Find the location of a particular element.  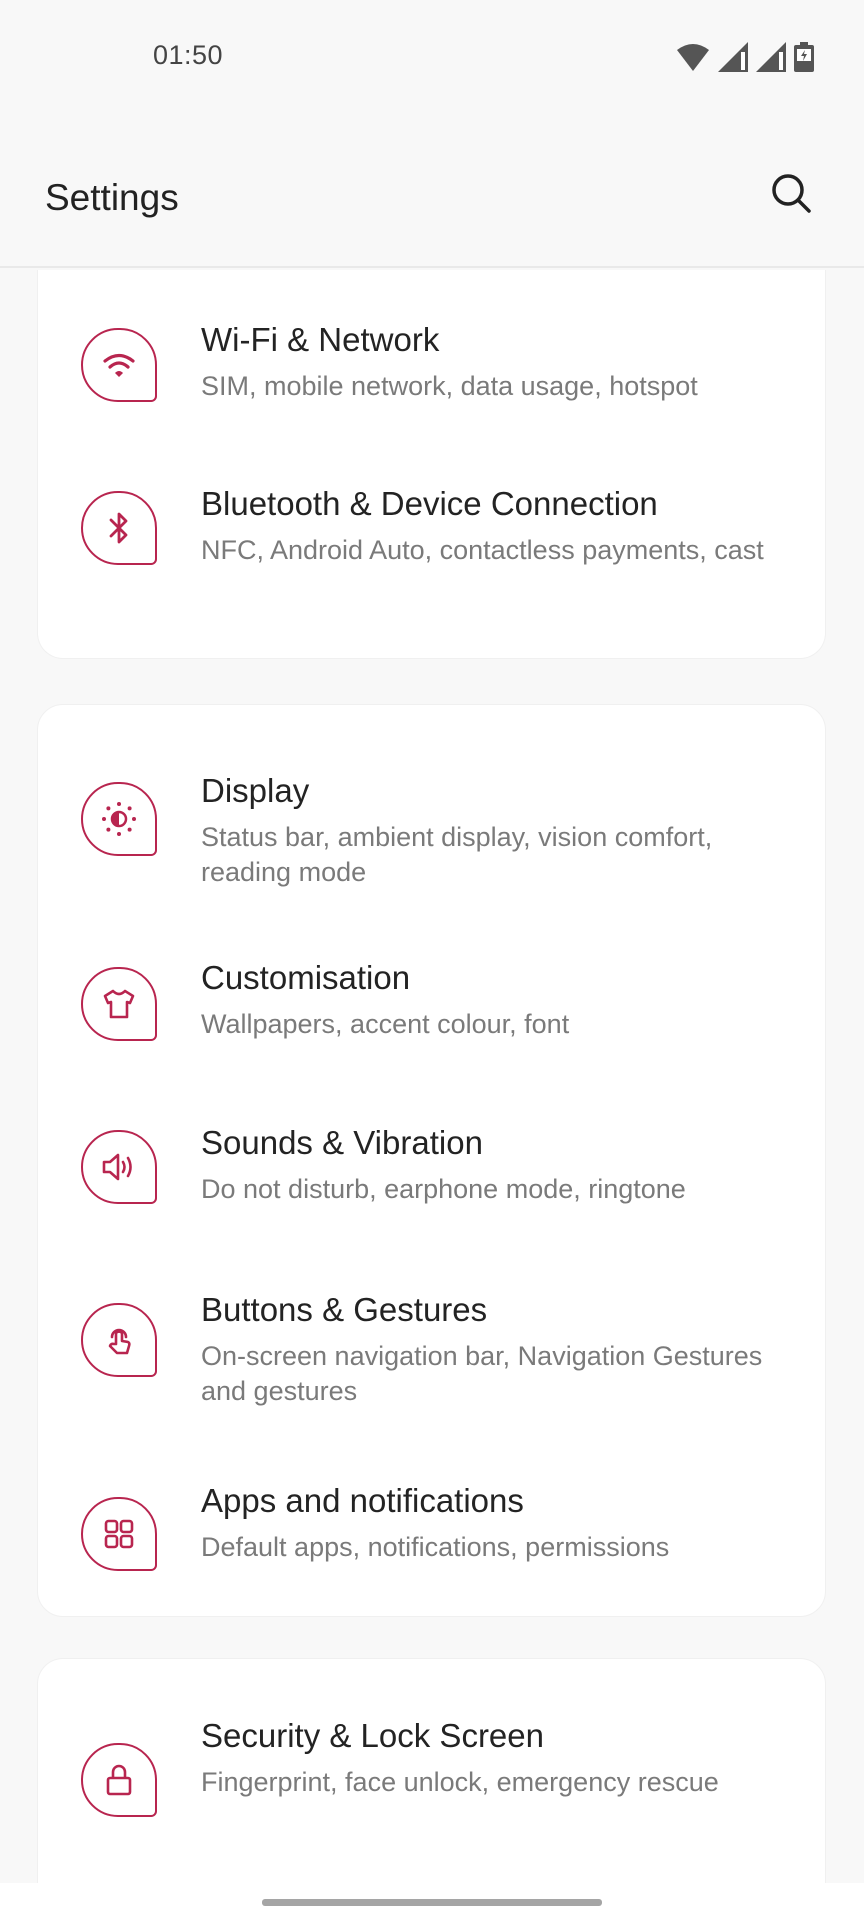

speaker-icon is located at coordinates (117, 1167).